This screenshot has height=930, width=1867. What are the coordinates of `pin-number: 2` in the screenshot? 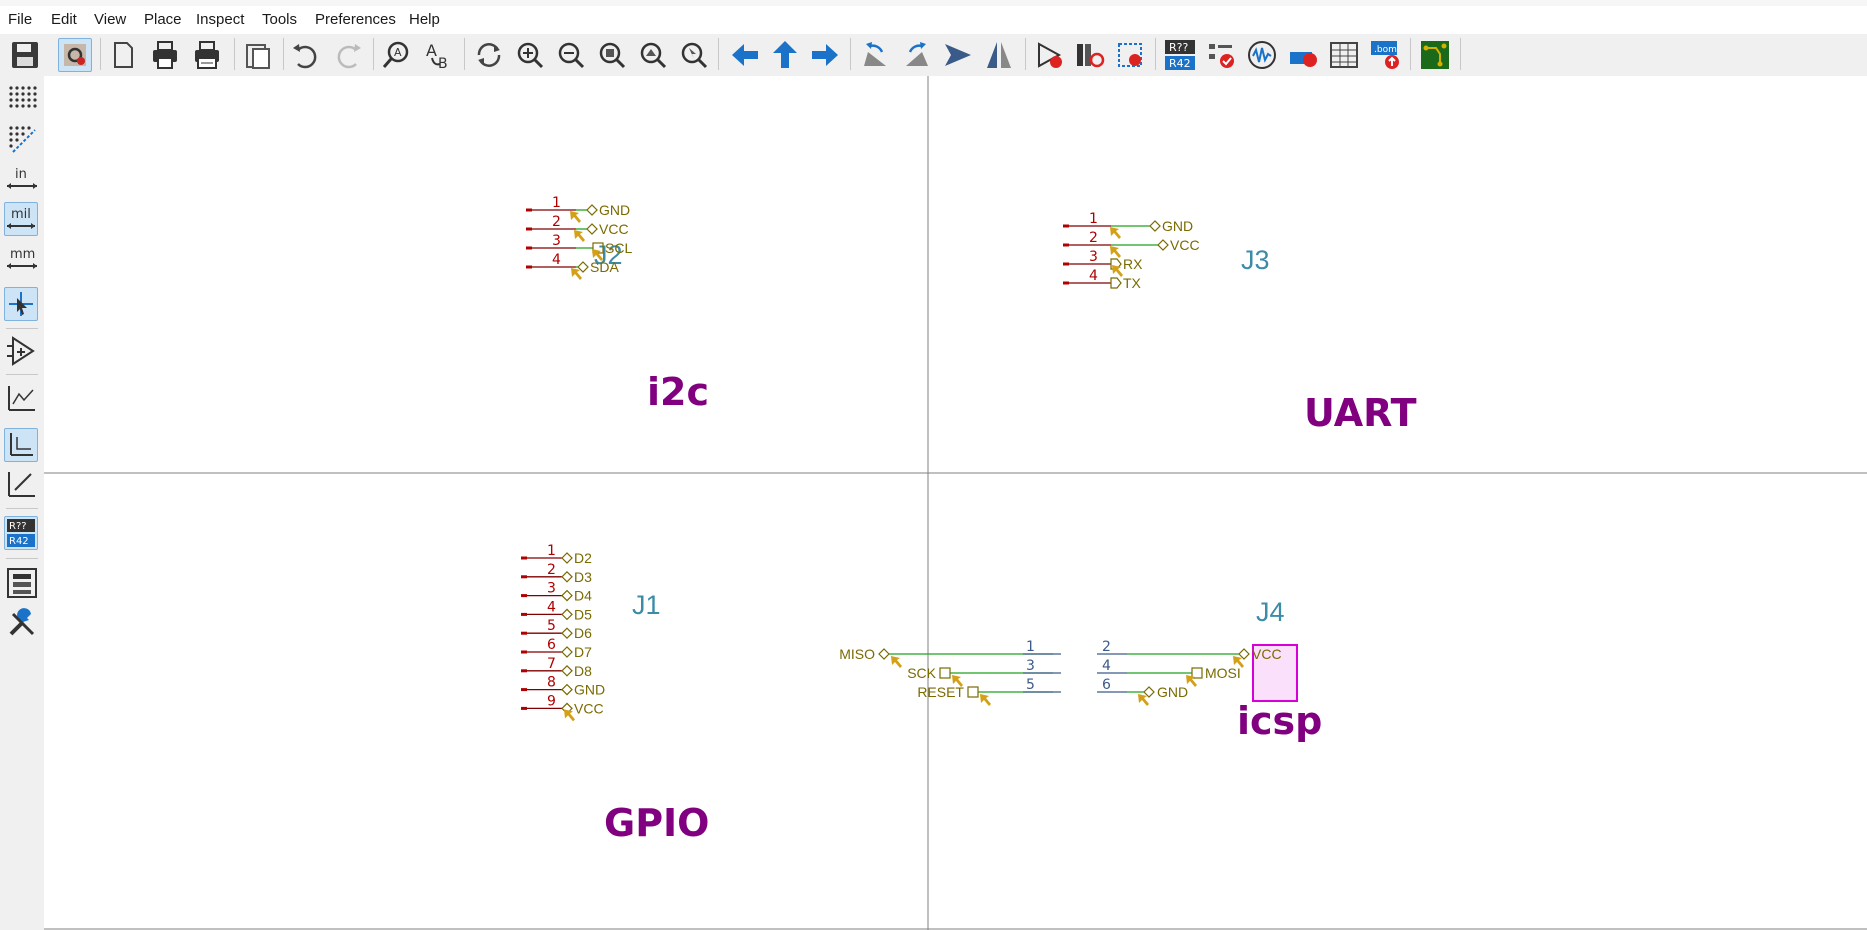 It's located at (1106, 647).